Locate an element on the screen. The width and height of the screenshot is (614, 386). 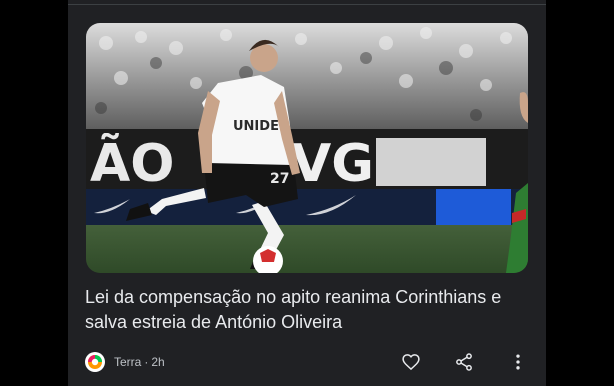
svg-text: ÃO is located at coordinates (132, 163).